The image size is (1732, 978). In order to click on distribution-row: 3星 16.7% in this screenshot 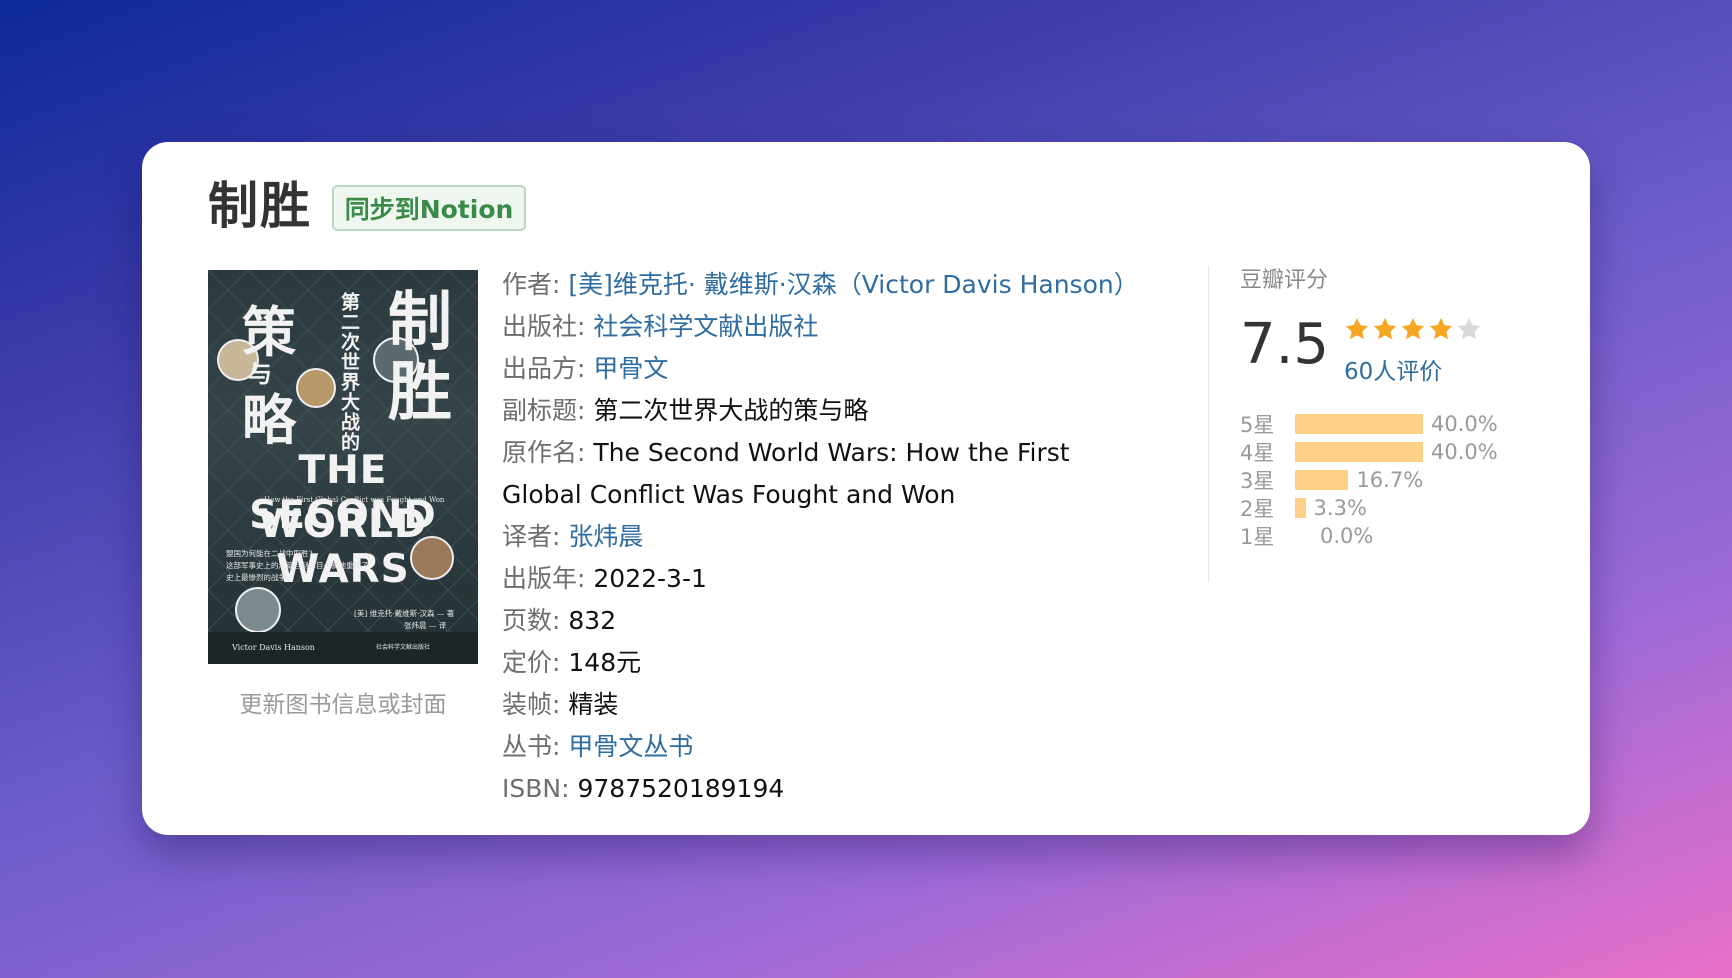, I will do `click(1405, 480)`.